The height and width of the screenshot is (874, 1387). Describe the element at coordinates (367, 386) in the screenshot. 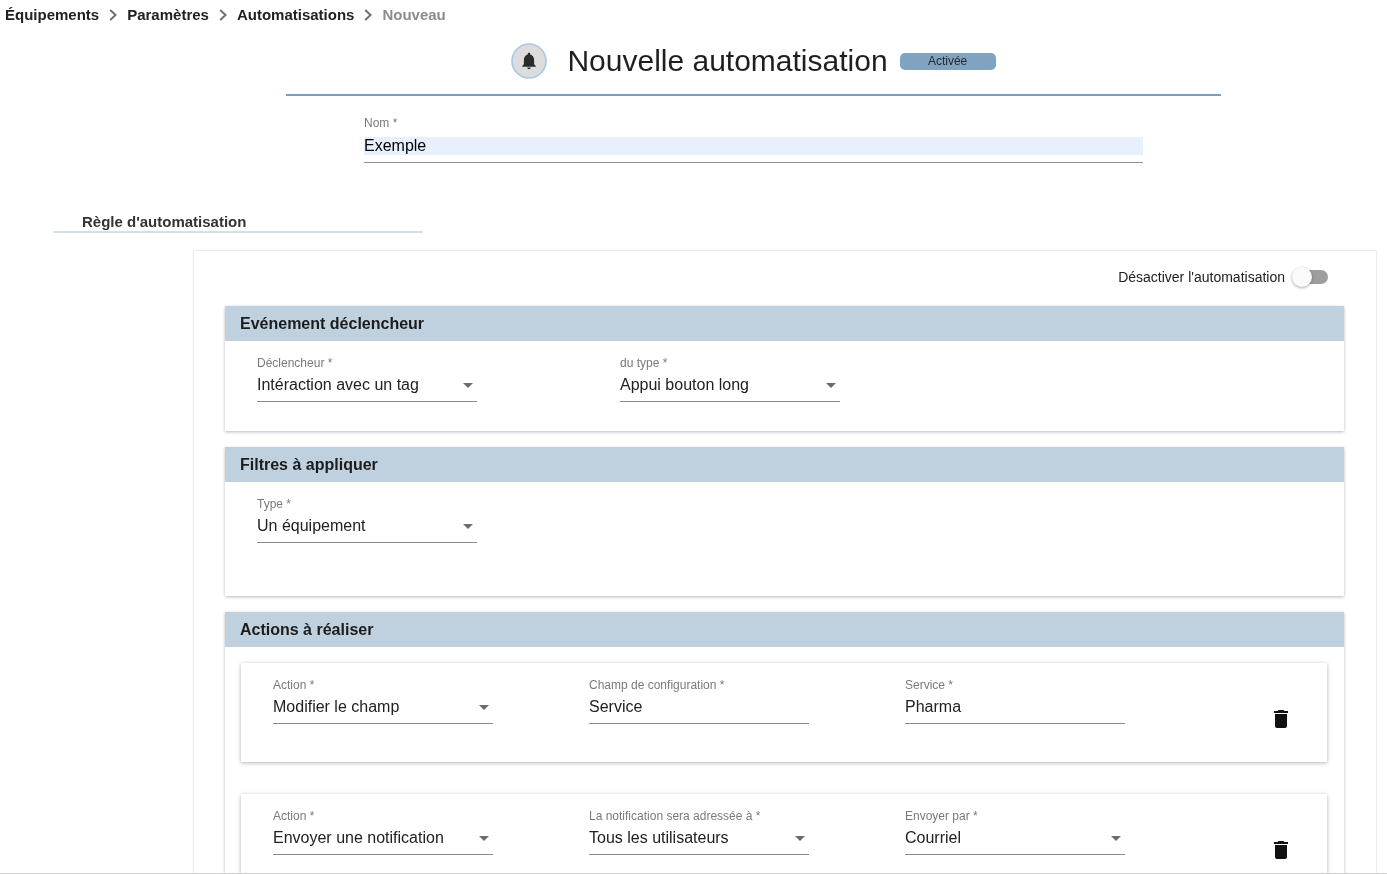

I see `select-field: Intéraction avec un tag` at that location.